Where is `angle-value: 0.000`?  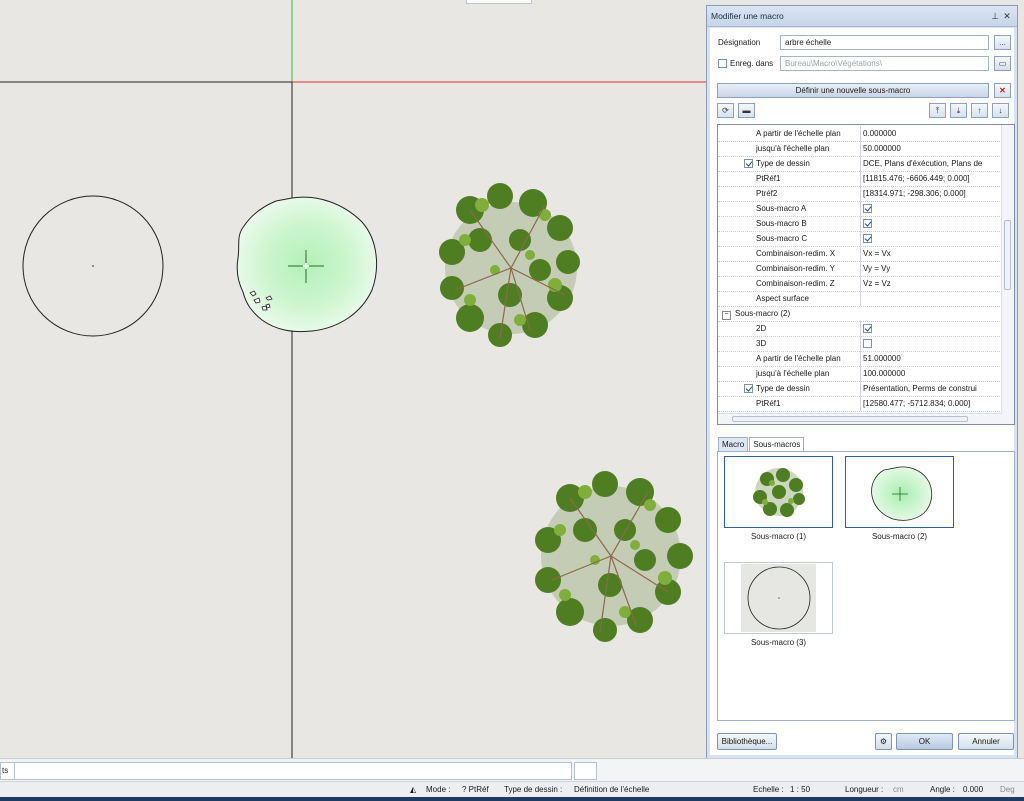
angle-value: 0.000 is located at coordinates (973, 789).